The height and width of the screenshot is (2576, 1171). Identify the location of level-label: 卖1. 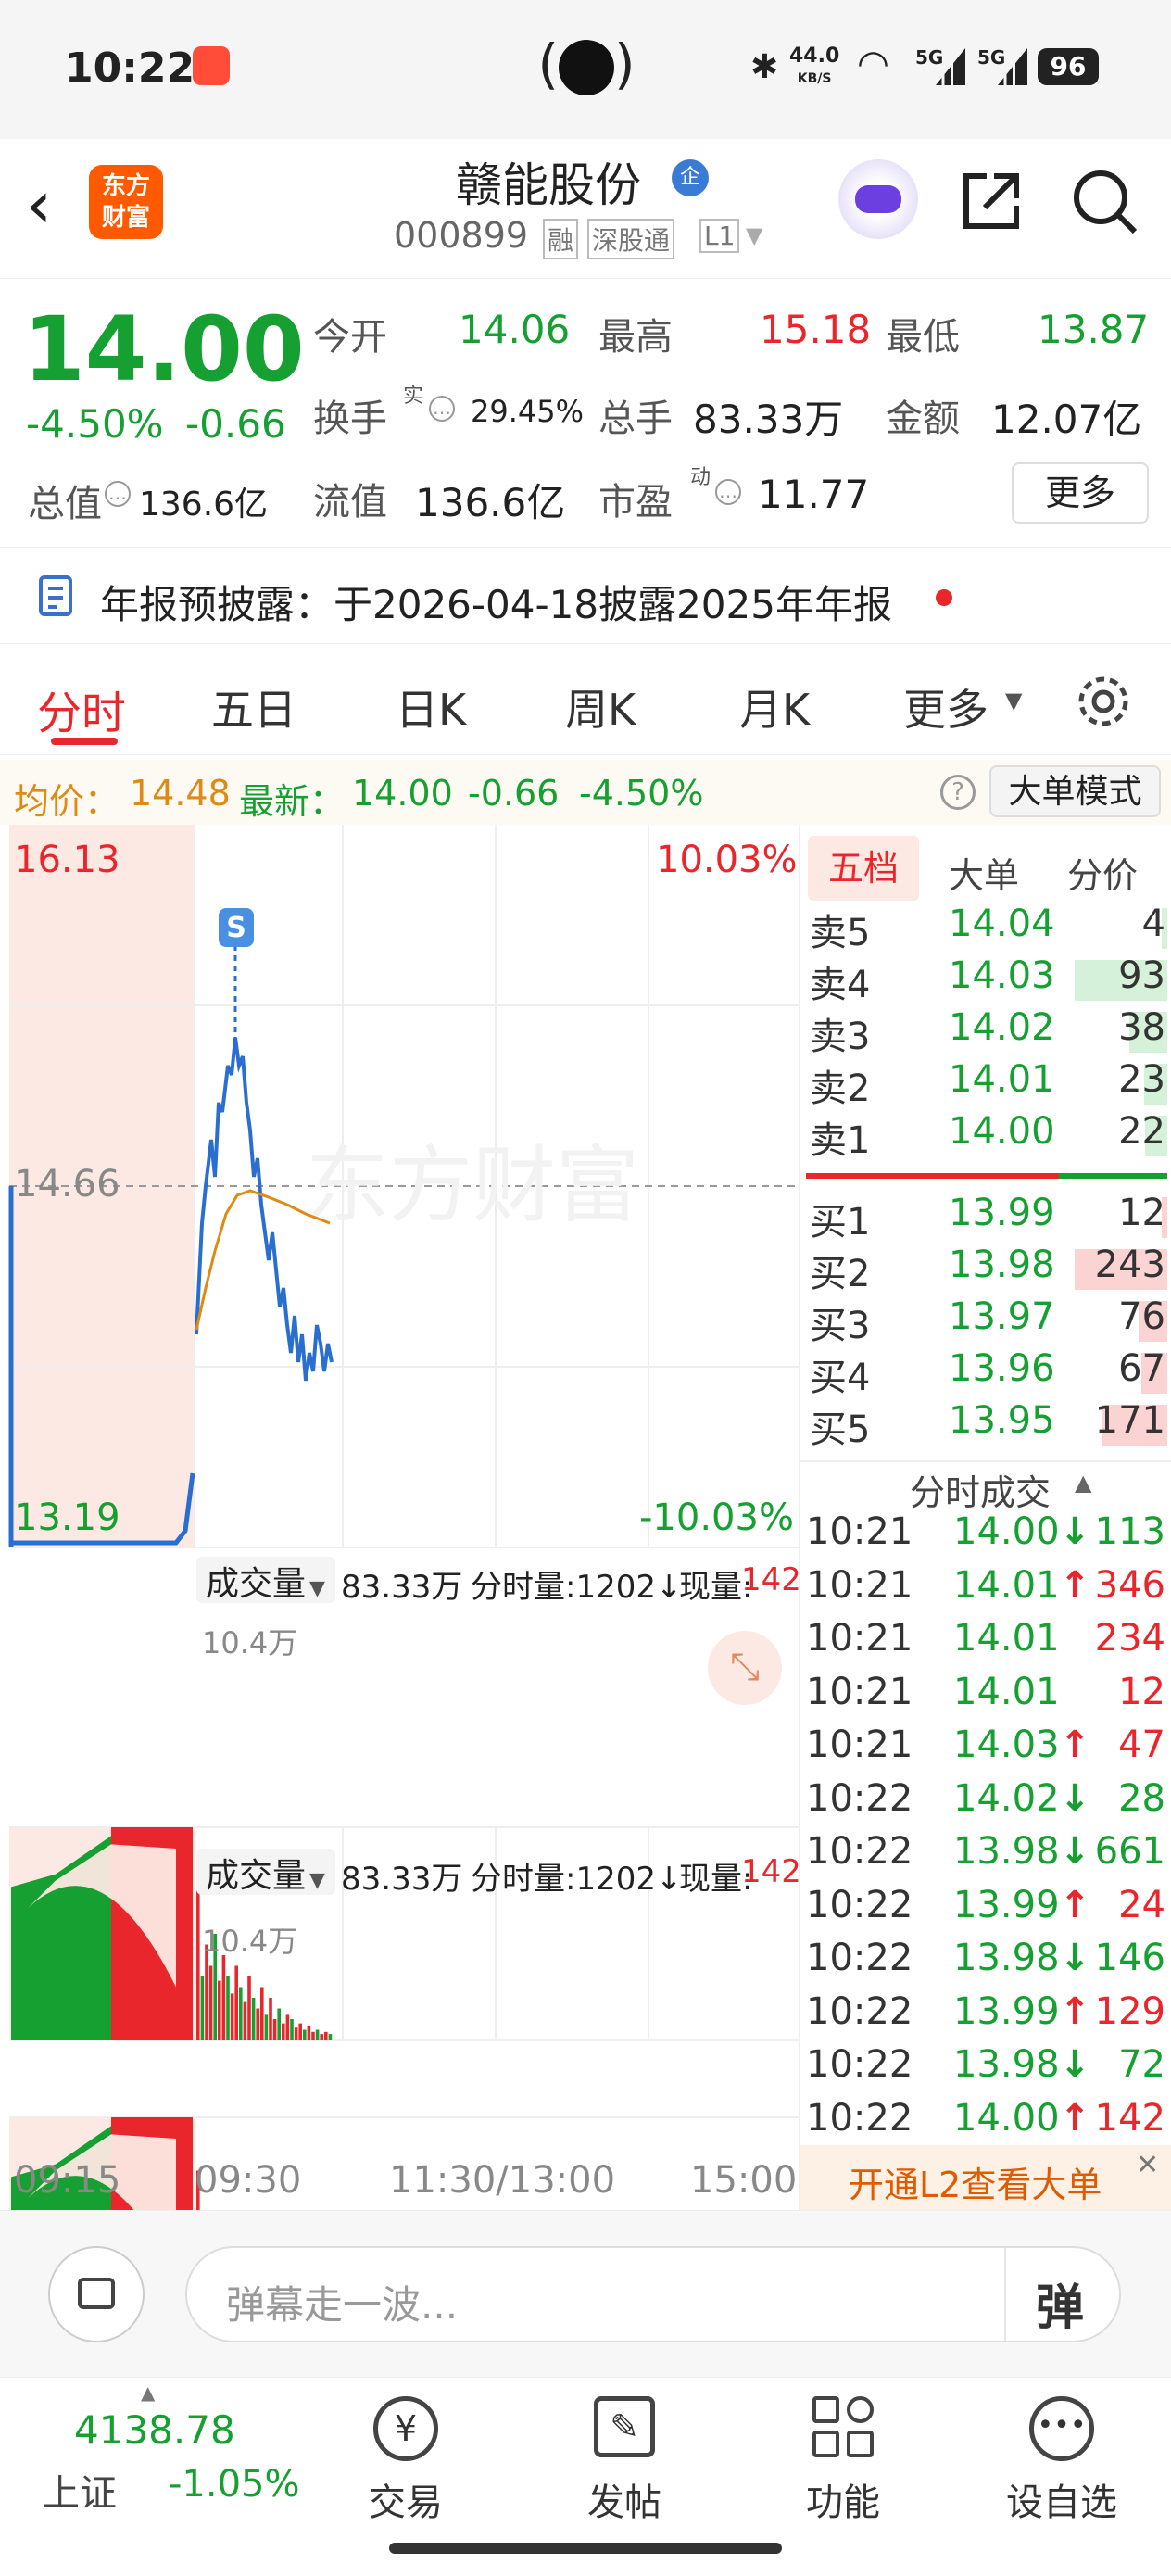
(841, 1141).